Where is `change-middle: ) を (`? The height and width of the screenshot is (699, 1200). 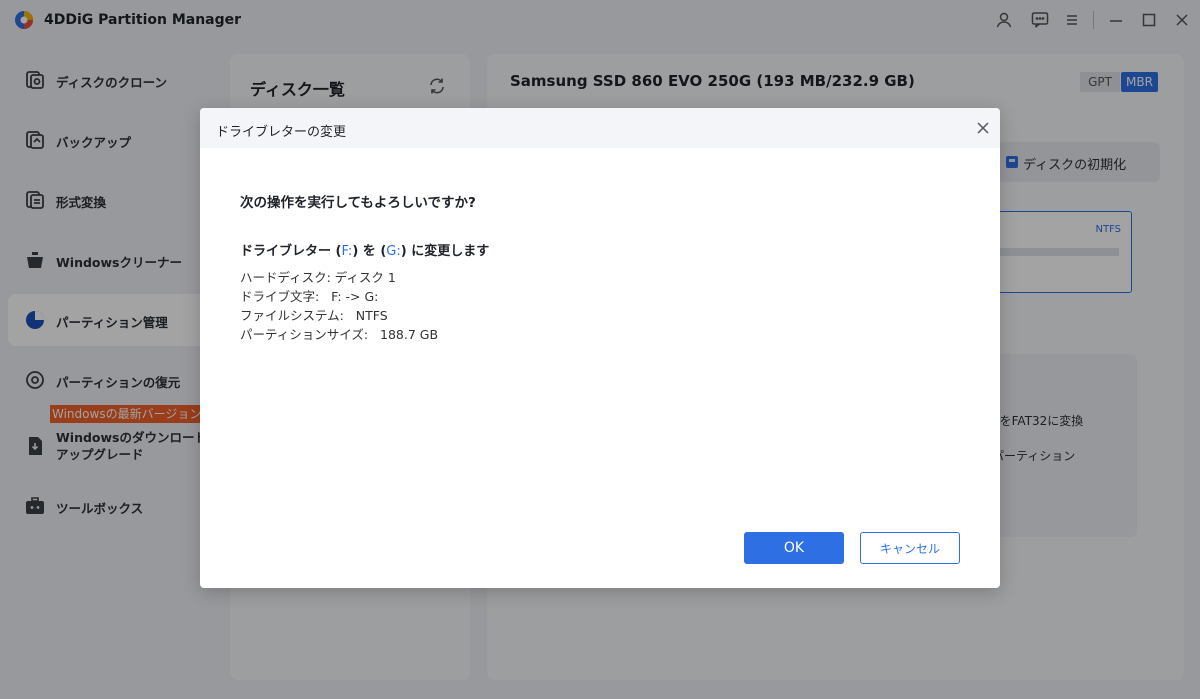
change-middle: ) を ( is located at coordinates (369, 251).